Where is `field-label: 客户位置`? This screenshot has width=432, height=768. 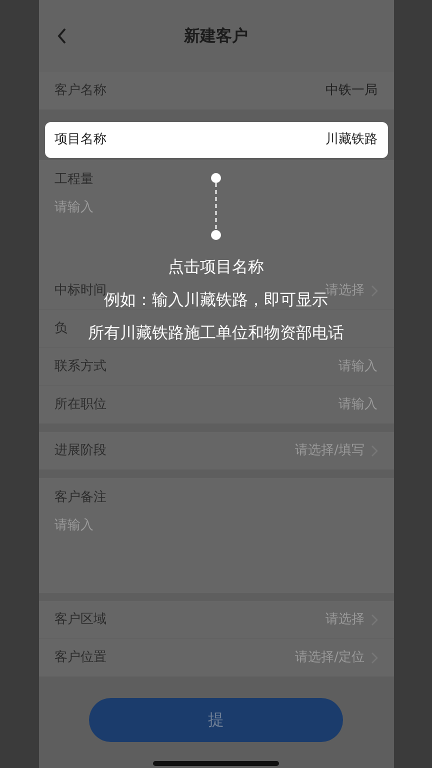 field-label: 客户位置 is located at coordinates (80, 657).